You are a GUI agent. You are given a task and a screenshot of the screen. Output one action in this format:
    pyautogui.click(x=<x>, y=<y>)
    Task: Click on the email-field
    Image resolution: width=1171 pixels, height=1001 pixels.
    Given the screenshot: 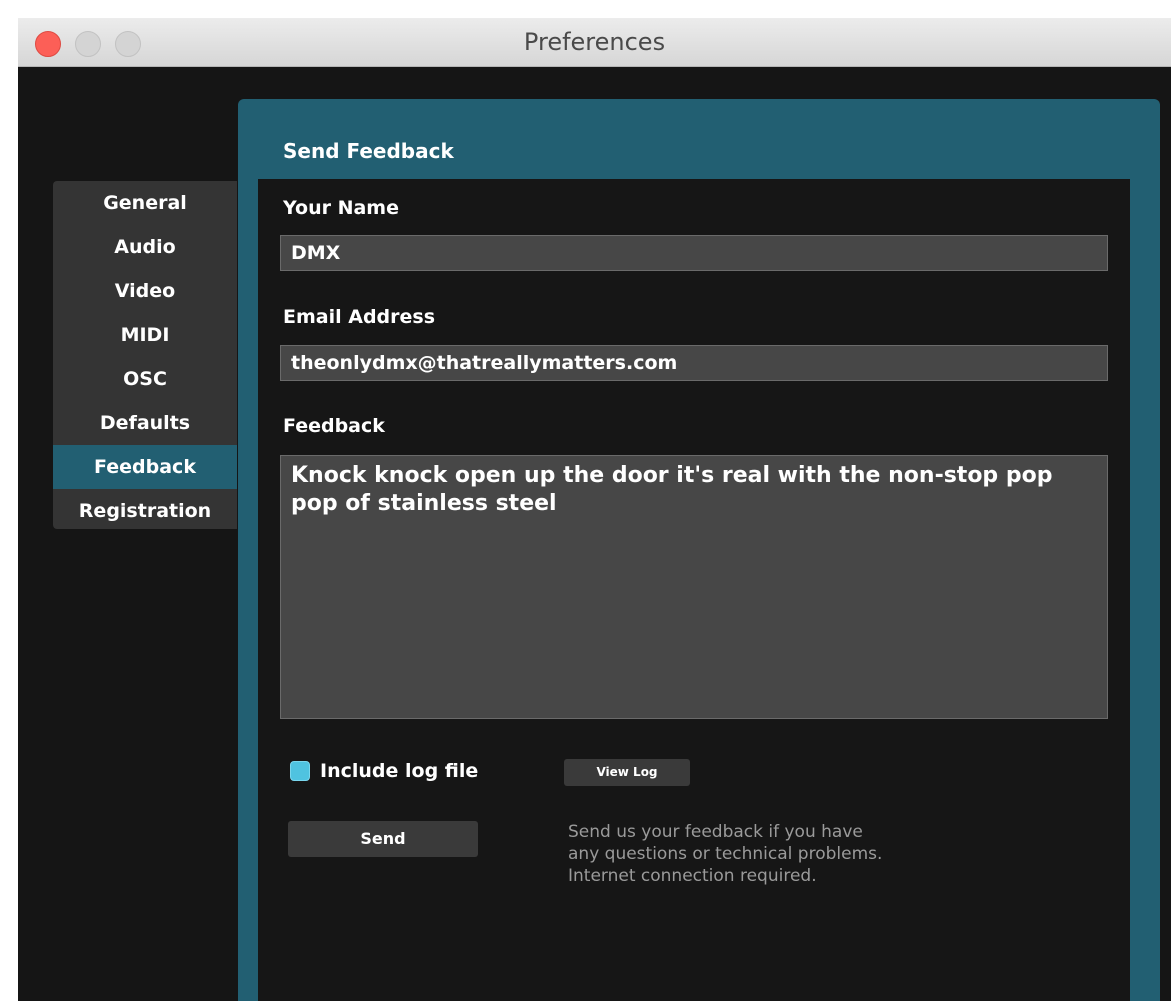 What is the action you would take?
    pyautogui.click(x=694, y=363)
    